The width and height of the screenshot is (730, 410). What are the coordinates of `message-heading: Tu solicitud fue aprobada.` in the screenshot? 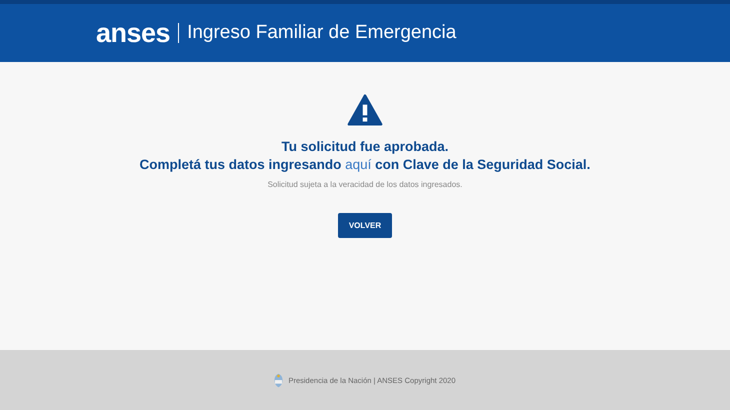 It's located at (364, 147).